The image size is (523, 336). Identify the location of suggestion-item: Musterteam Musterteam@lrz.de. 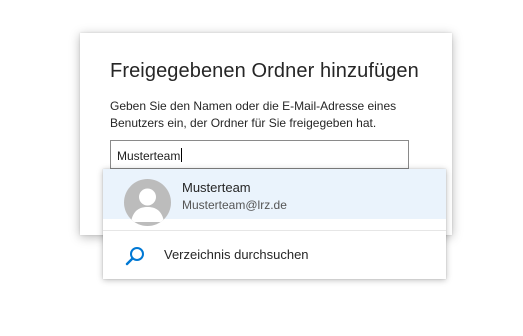
(274, 197).